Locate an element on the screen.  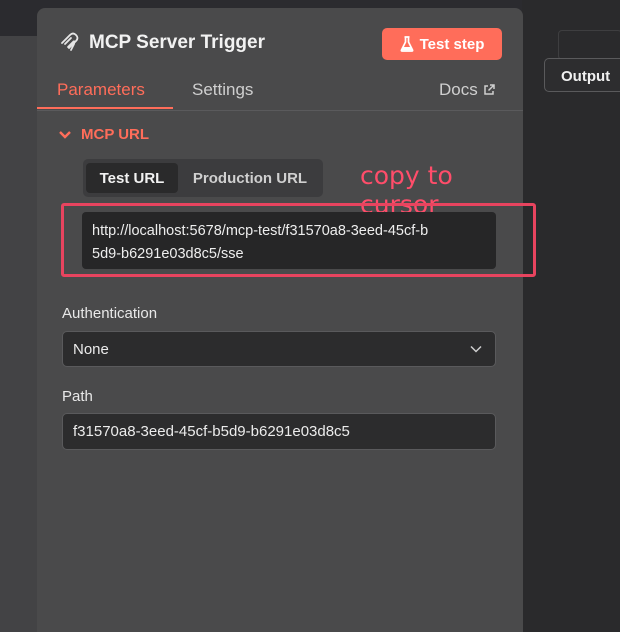
canvas-left-area is located at coordinates (18, 334).